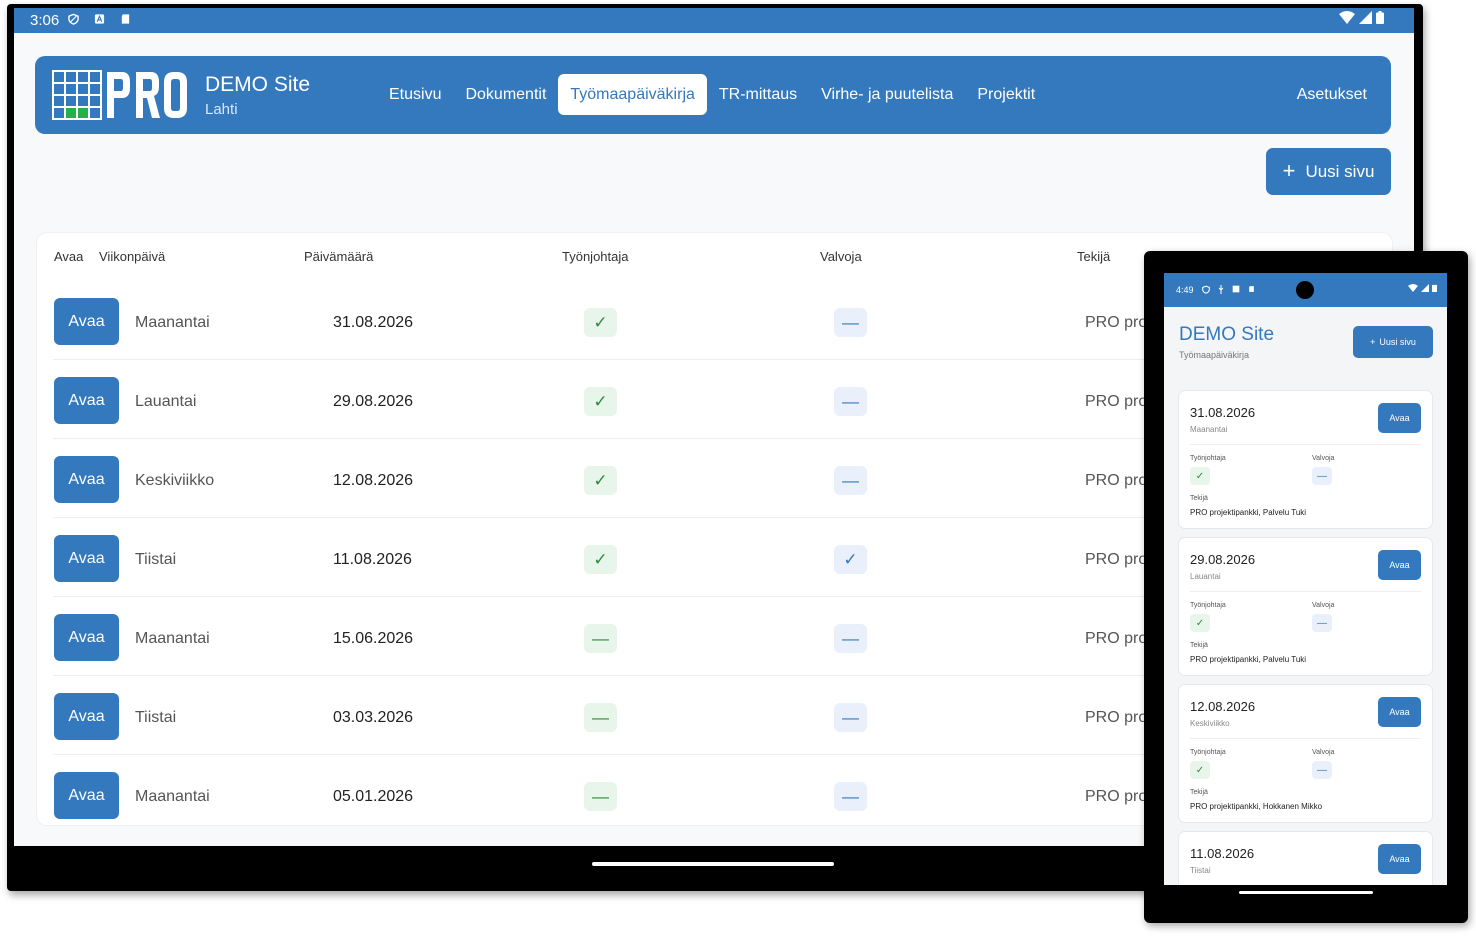 This screenshot has height=937, width=1476. Describe the element at coordinates (373, 638) in the screenshot. I see `date-cell: 15.06.2026` at that location.